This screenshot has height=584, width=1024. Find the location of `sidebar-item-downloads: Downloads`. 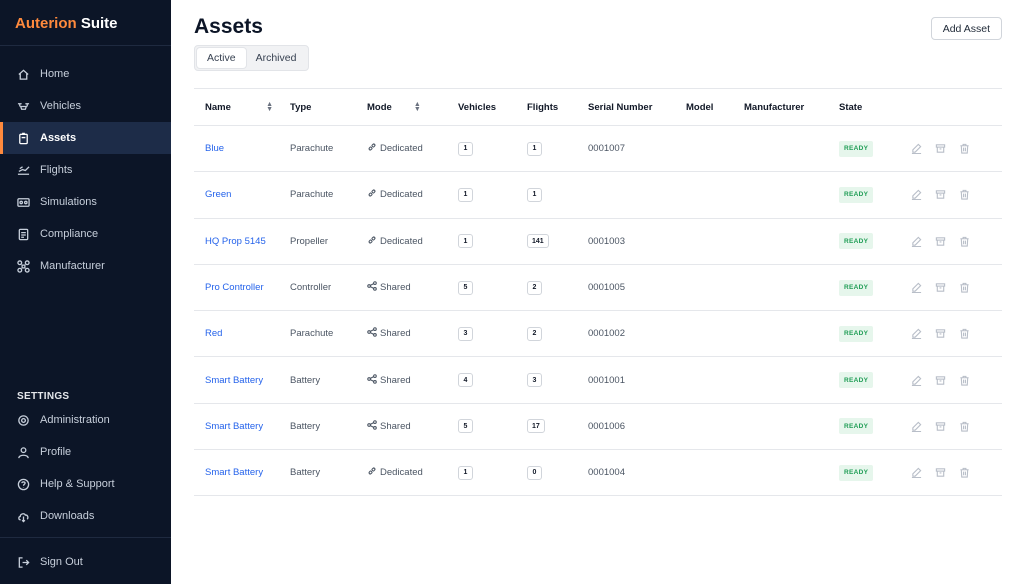

sidebar-item-downloads: Downloads is located at coordinates (85, 516).